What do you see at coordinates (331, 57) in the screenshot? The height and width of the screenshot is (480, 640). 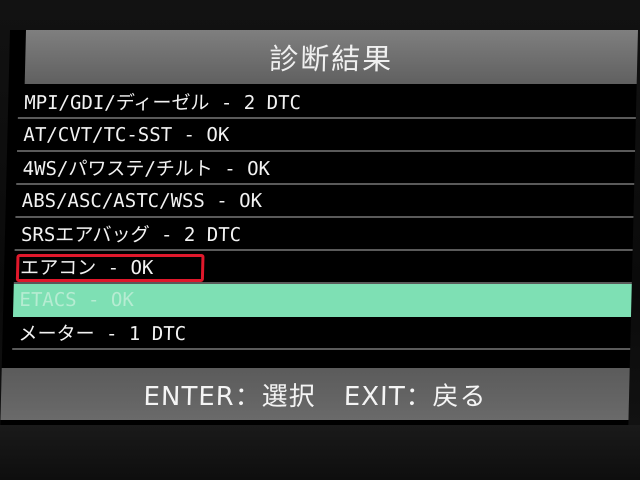 I see `page-title: 診断結果` at bounding box center [331, 57].